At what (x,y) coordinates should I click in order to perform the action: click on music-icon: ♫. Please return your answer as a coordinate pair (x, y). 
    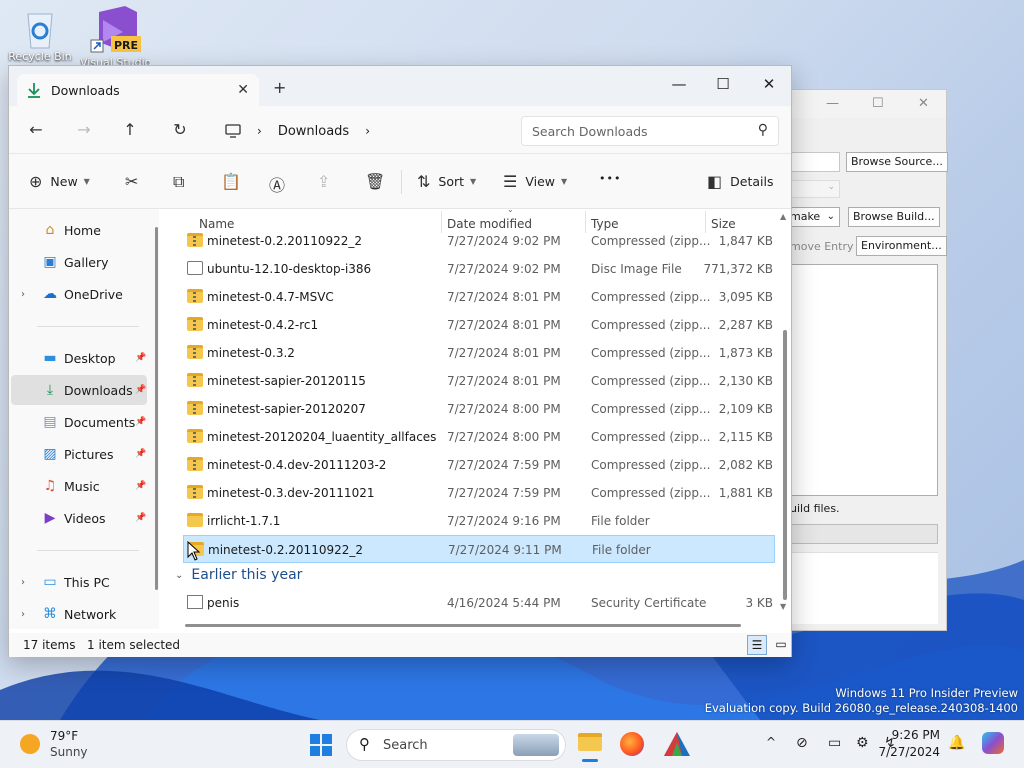
    Looking at the image, I should click on (50, 486).